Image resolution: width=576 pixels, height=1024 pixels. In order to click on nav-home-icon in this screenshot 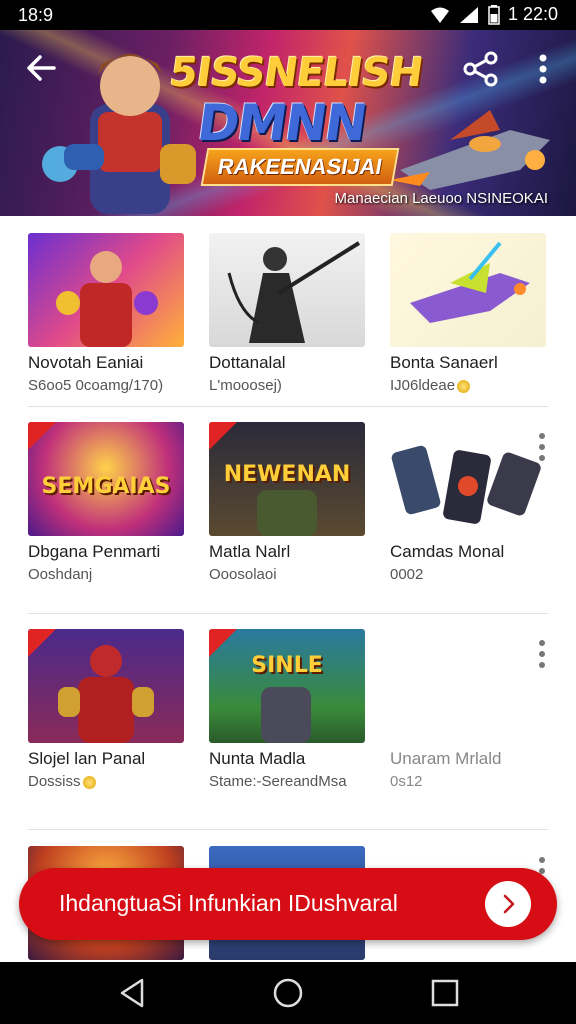, I will do `click(288, 993)`.